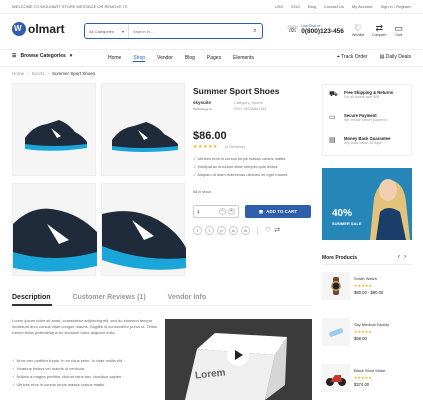 The width and height of the screenshot is (423, 400). Describe the element at coordinates (187, 297) in the screenshot. I see `tab-vendor: Vendor Info` at that location.